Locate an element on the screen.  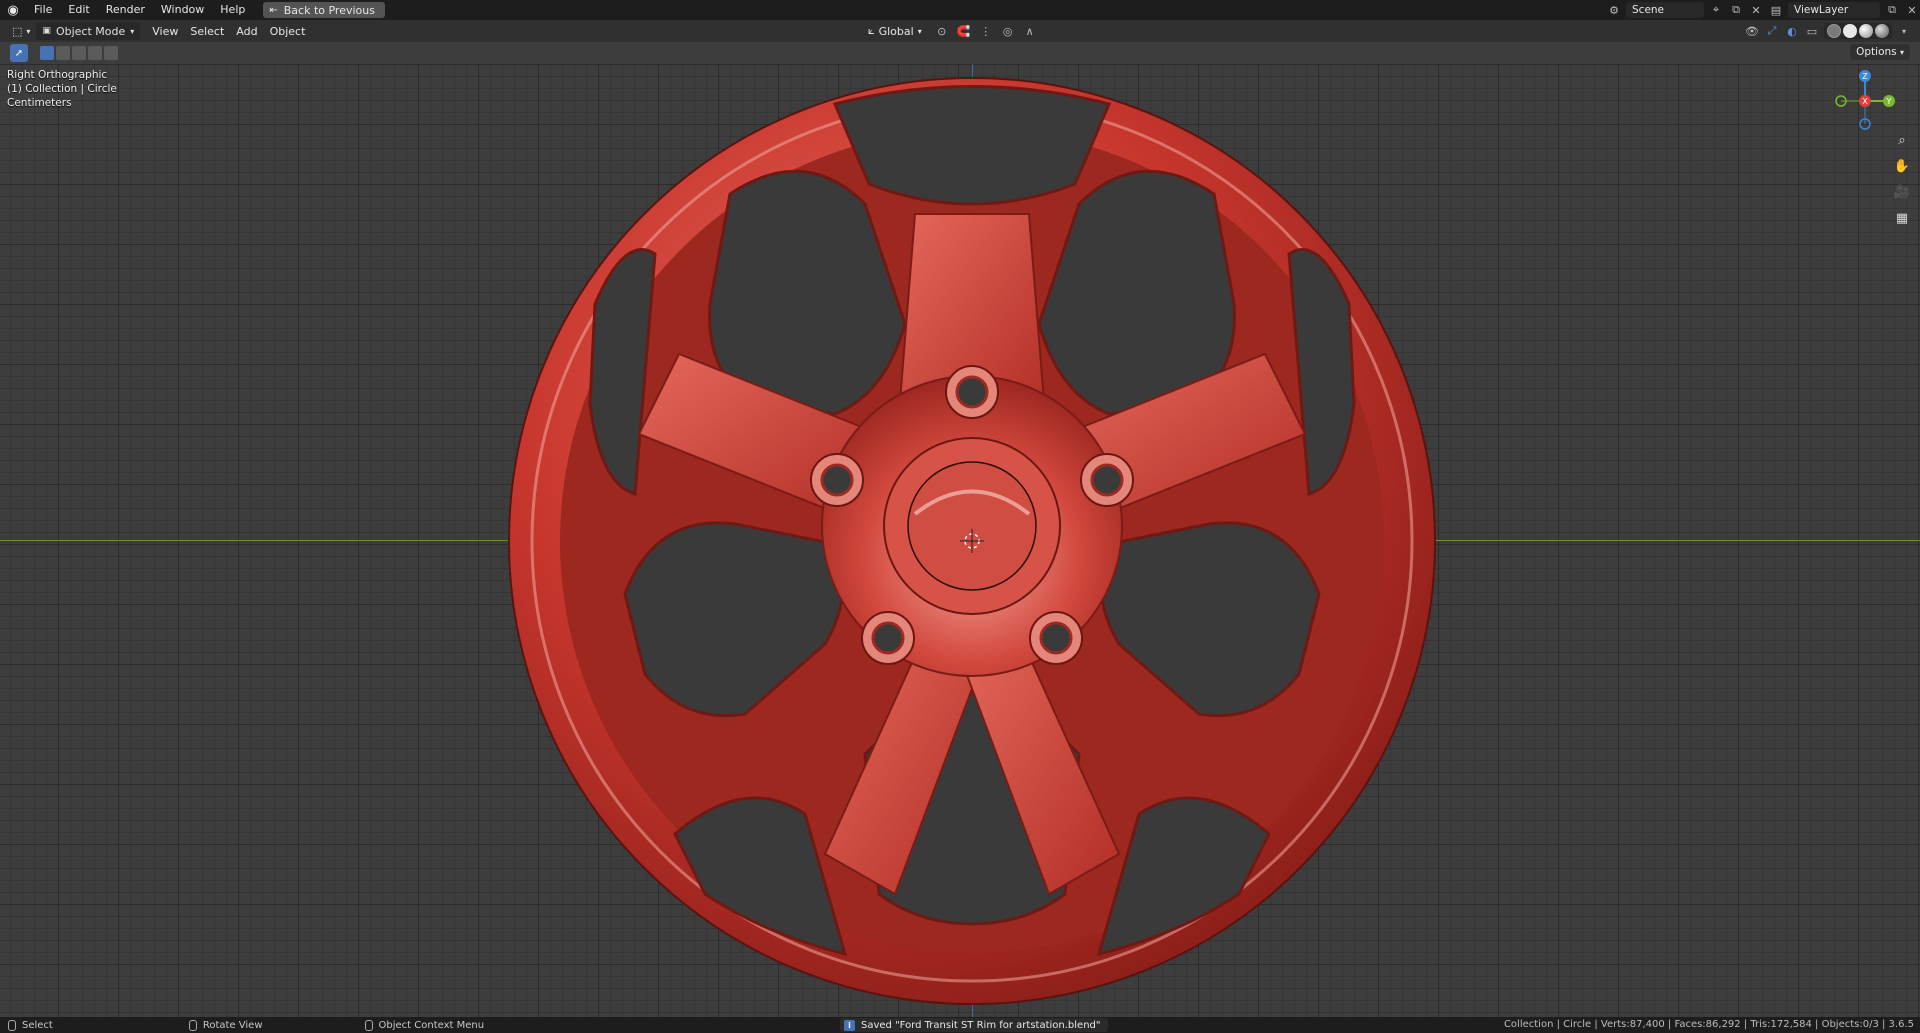
rendered-shading-icon is located at coordinates (1882, 31).